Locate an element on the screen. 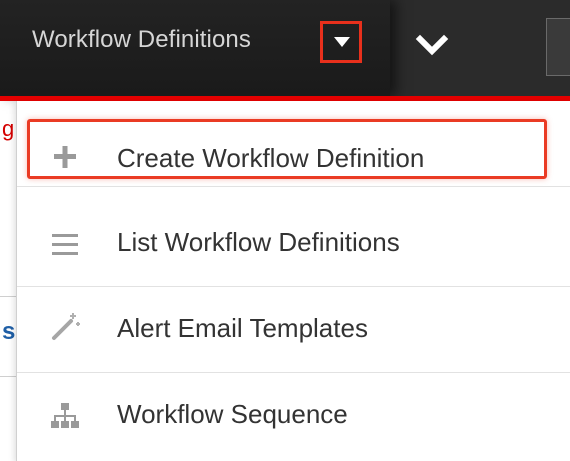  menu-item-label: Create Workflow Definition is located at coordinates (271, 158).